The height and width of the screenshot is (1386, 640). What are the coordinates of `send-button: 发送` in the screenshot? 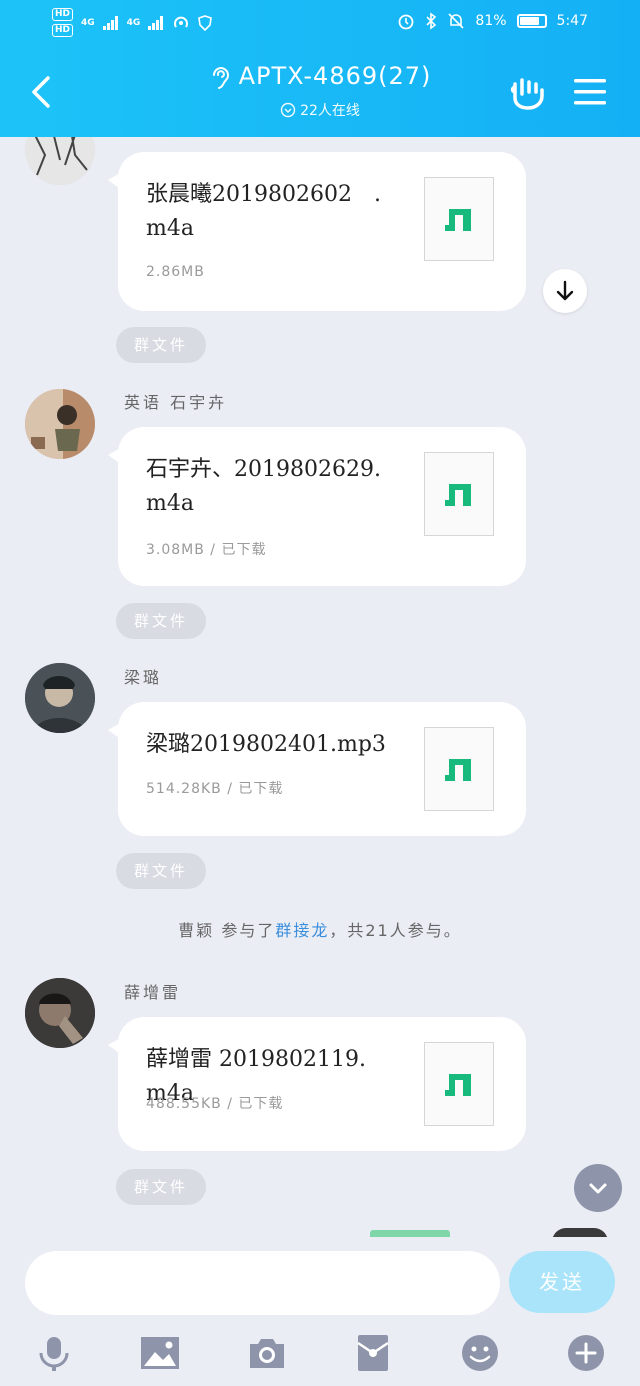 It's located at (562, 1282).